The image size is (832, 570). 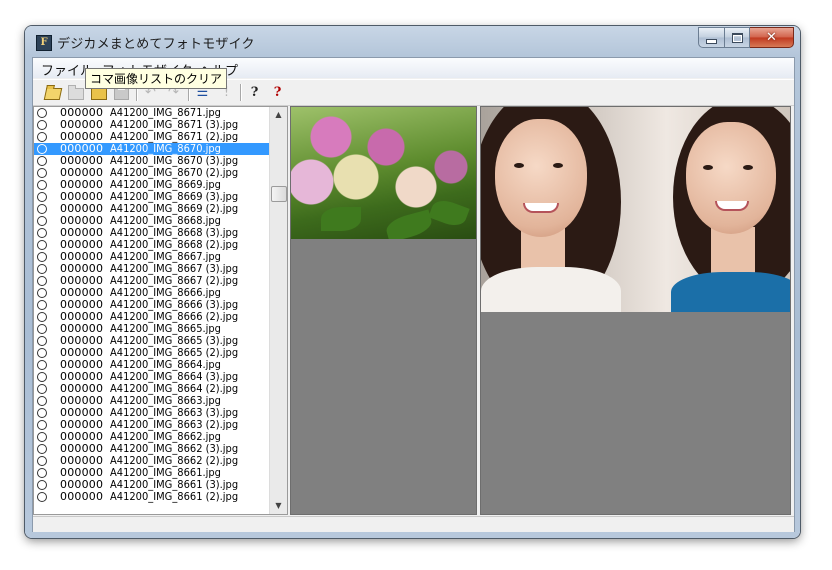 I want to click on minimize-icon, so click(x=711, y=41).